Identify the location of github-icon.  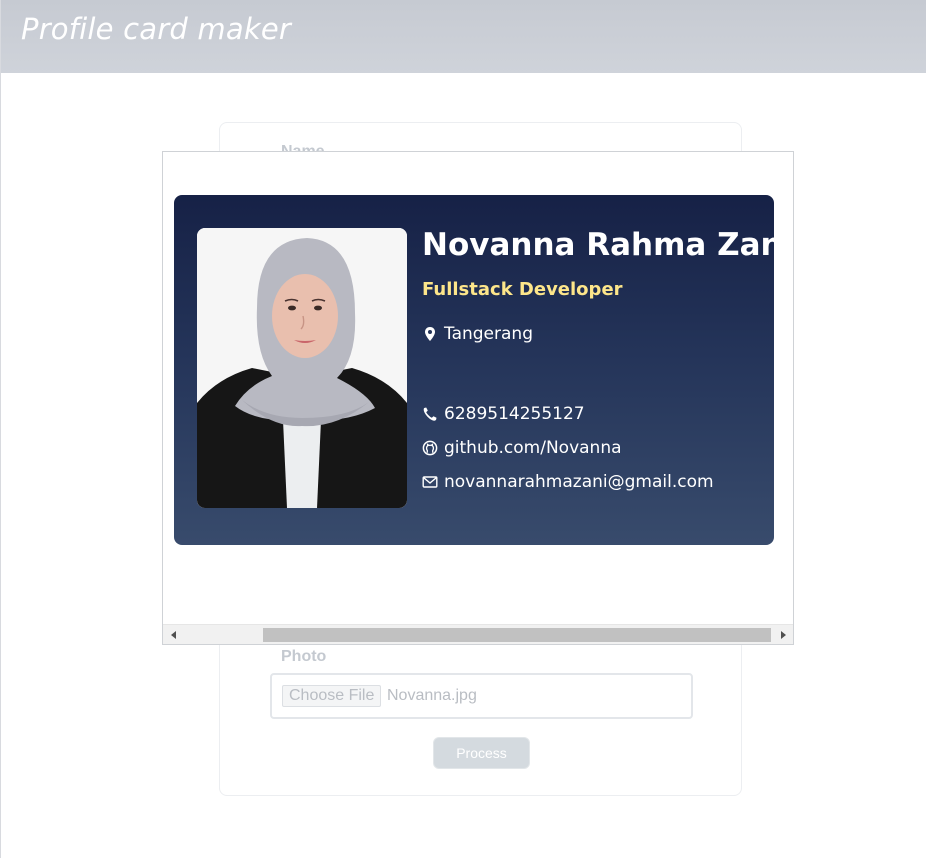
(430, 448).